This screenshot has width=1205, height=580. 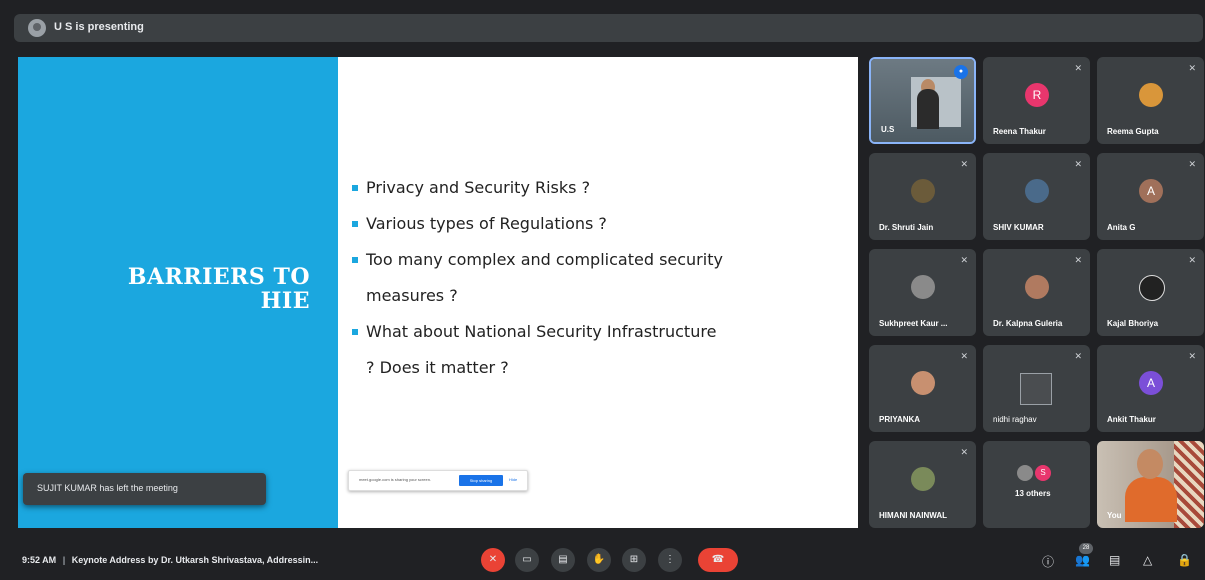 What do you see at coordinates (1043, 473) in the screenshot?
I see `avatar: S` at bounding box center [1043, 473].